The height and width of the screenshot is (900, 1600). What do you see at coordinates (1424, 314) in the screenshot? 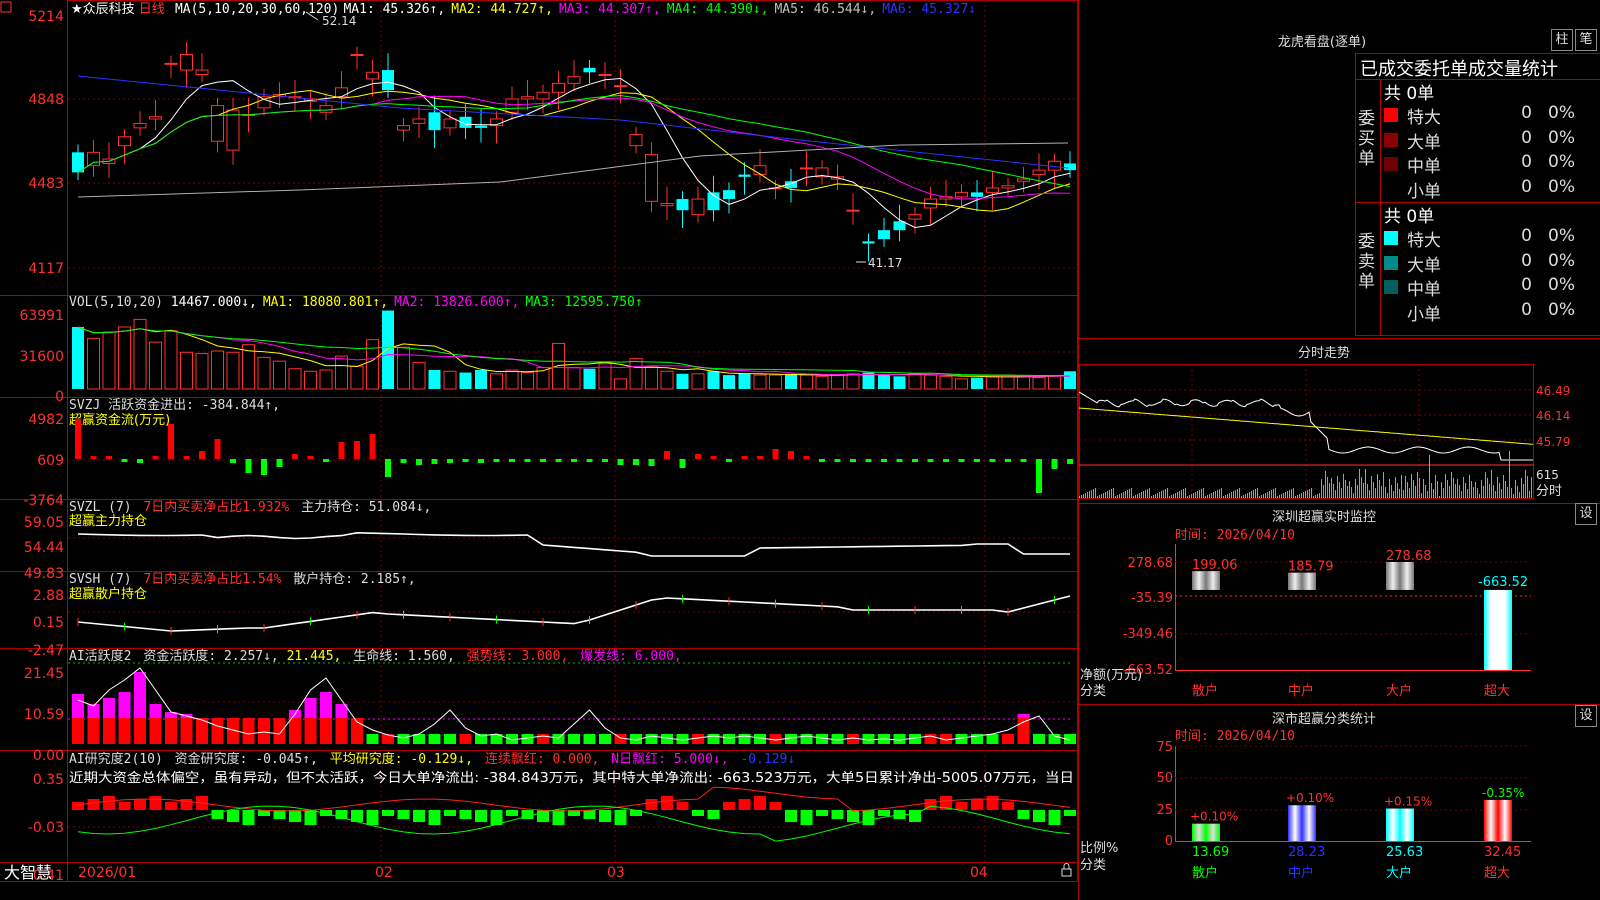
I see `sell-label: 小单` at bounding box center [1424, 314].